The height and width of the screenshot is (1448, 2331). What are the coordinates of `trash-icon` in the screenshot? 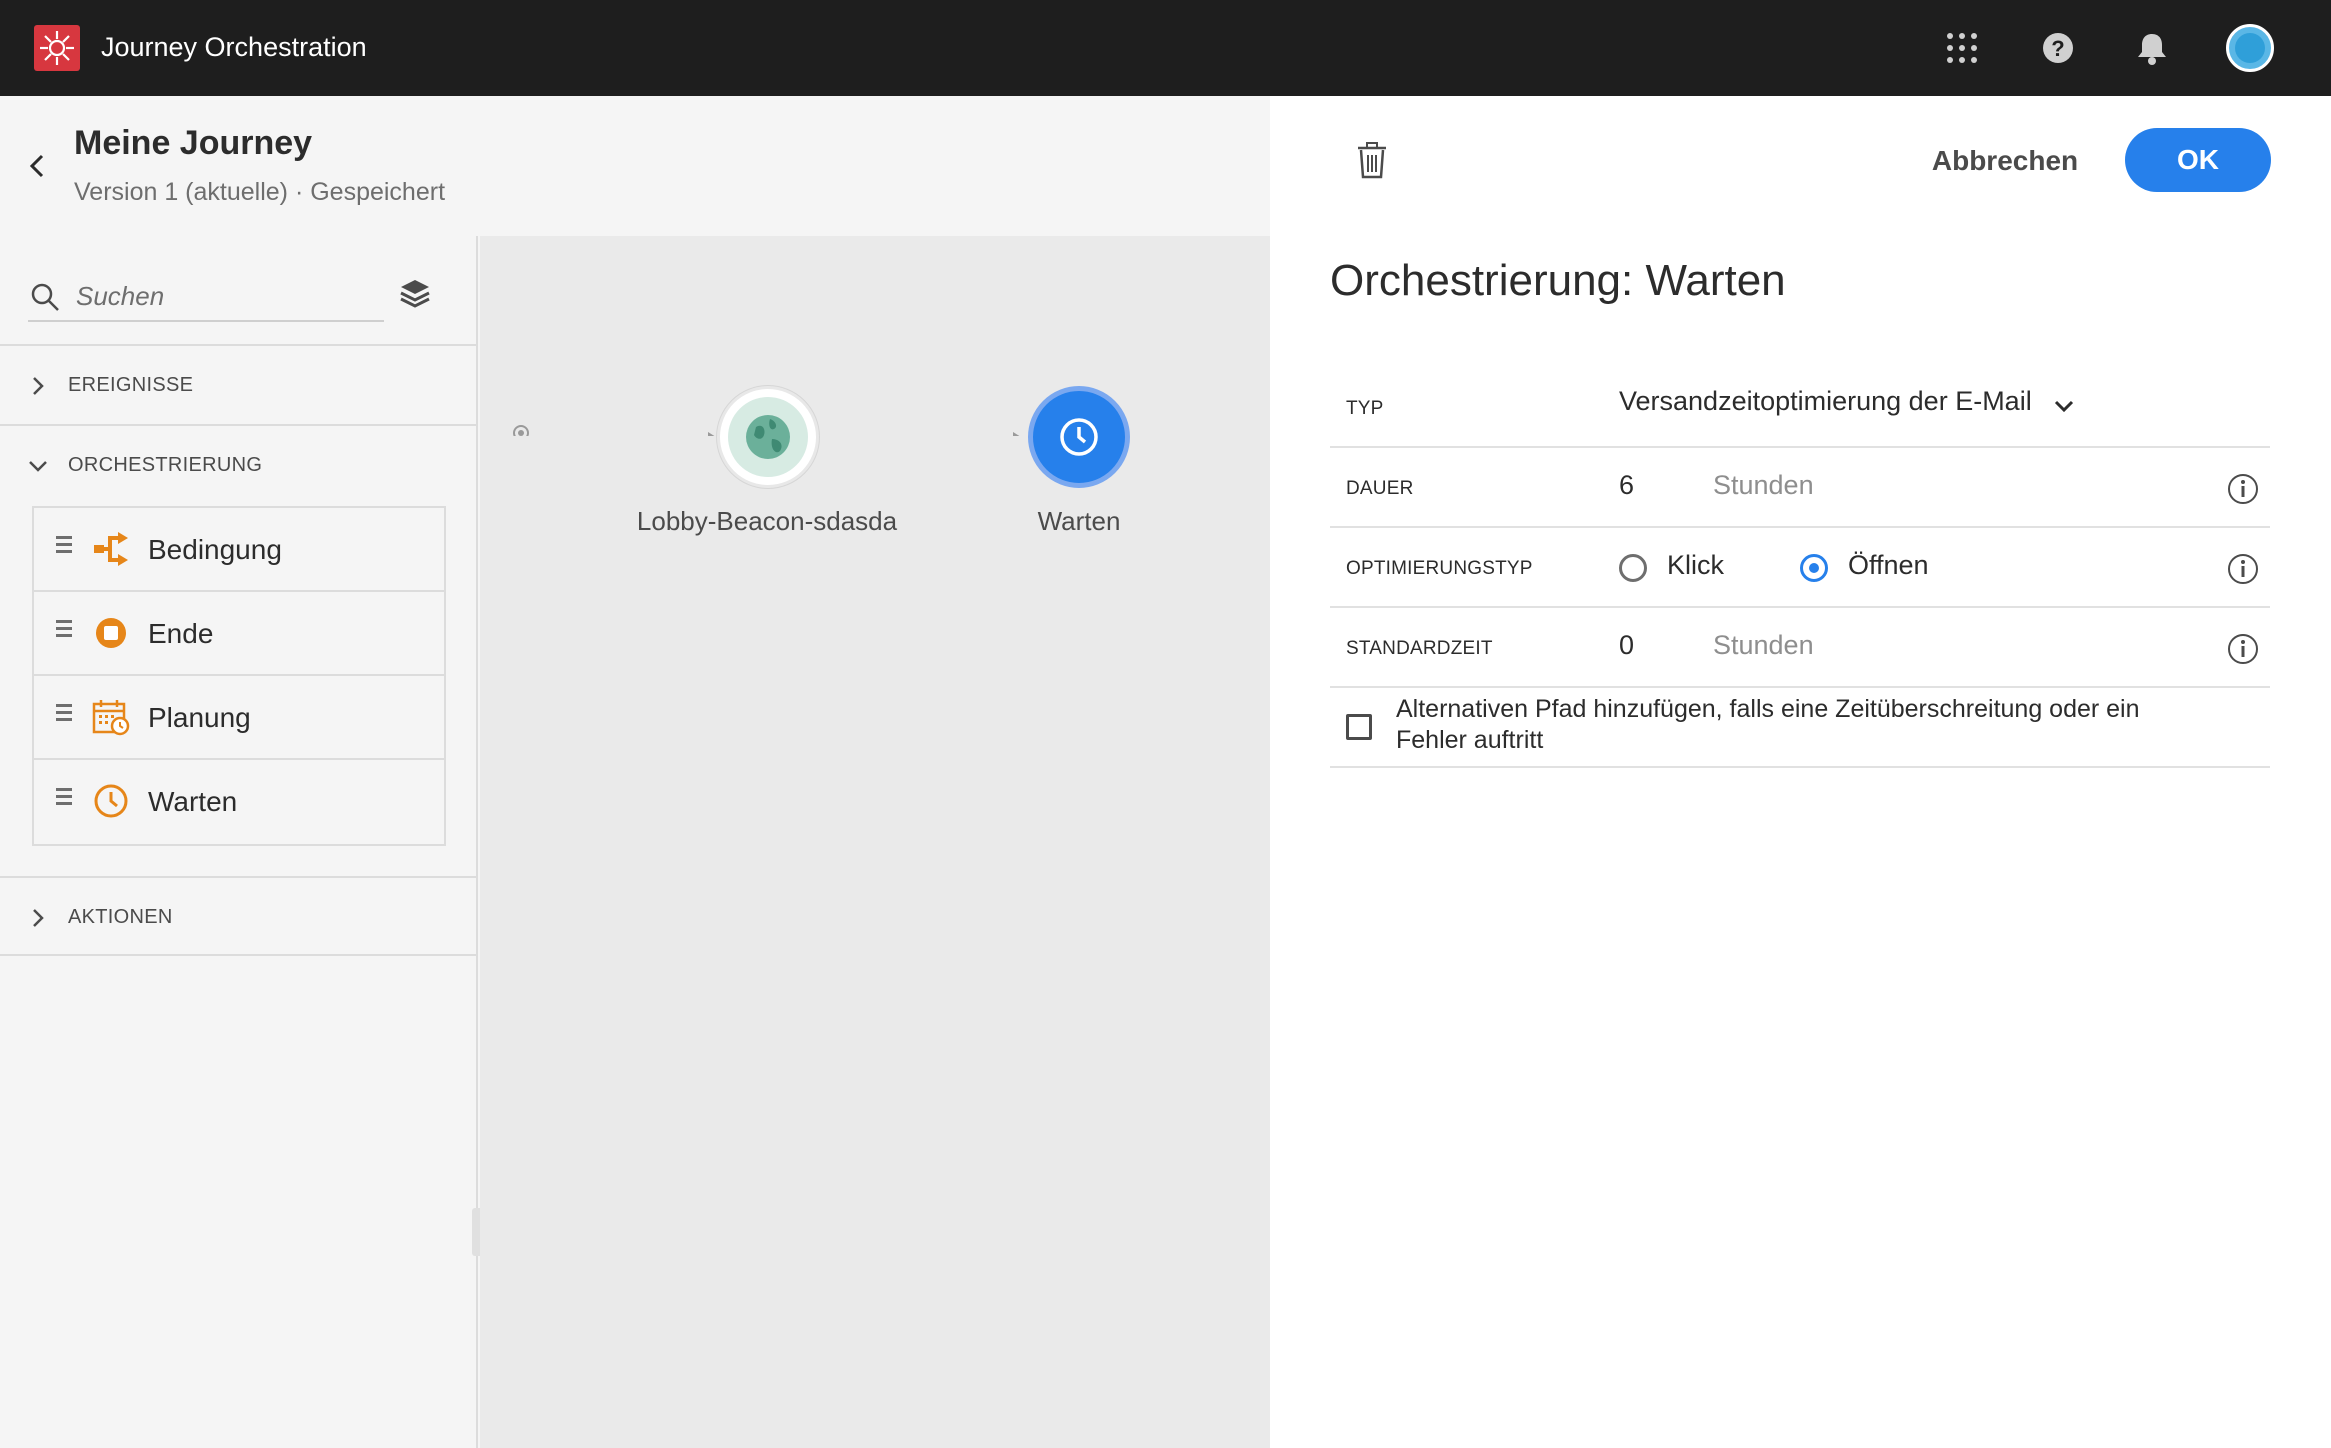 It's located at (1372, 160).